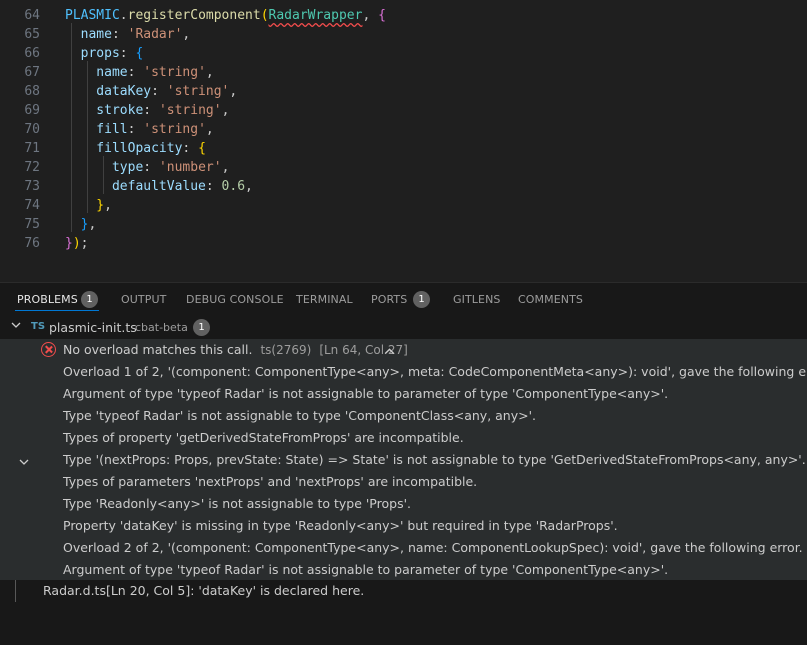  What do you see at coordinates (403, 53) in the screenshot?
I see `code-line: 66 props: {` at bounding box center [403, 53].